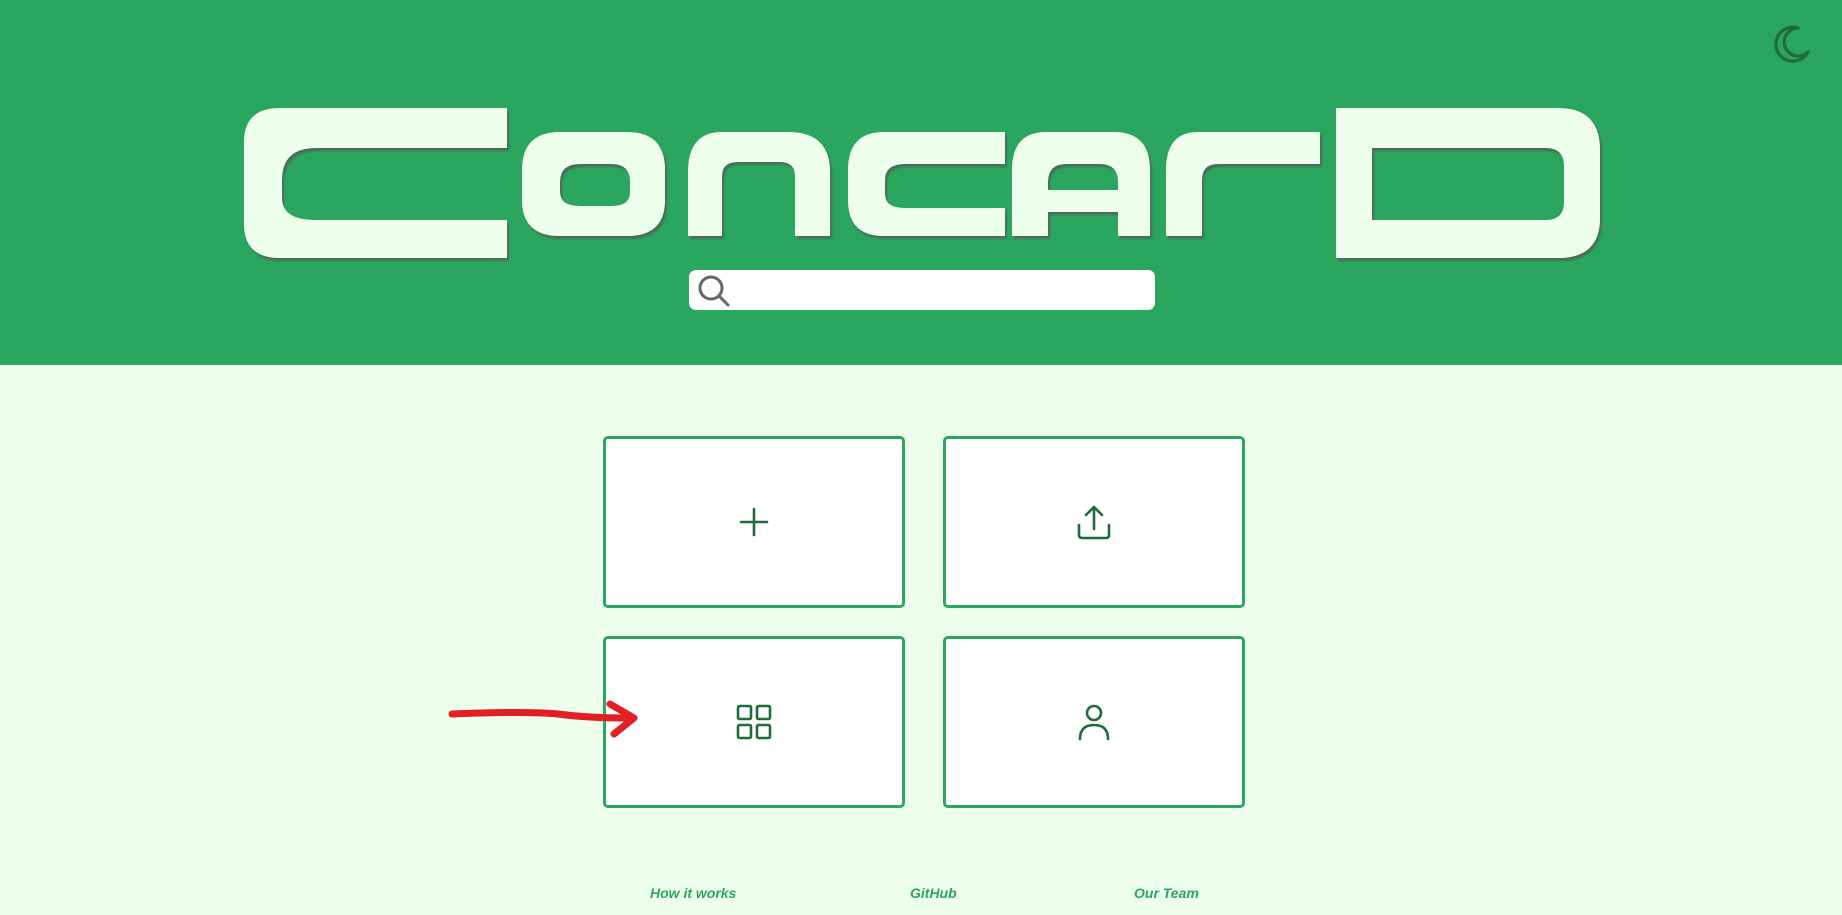 Image resolution: width=1842 pixels, height=915 pixels. I want to click on grid-icon, so click(754, 722).